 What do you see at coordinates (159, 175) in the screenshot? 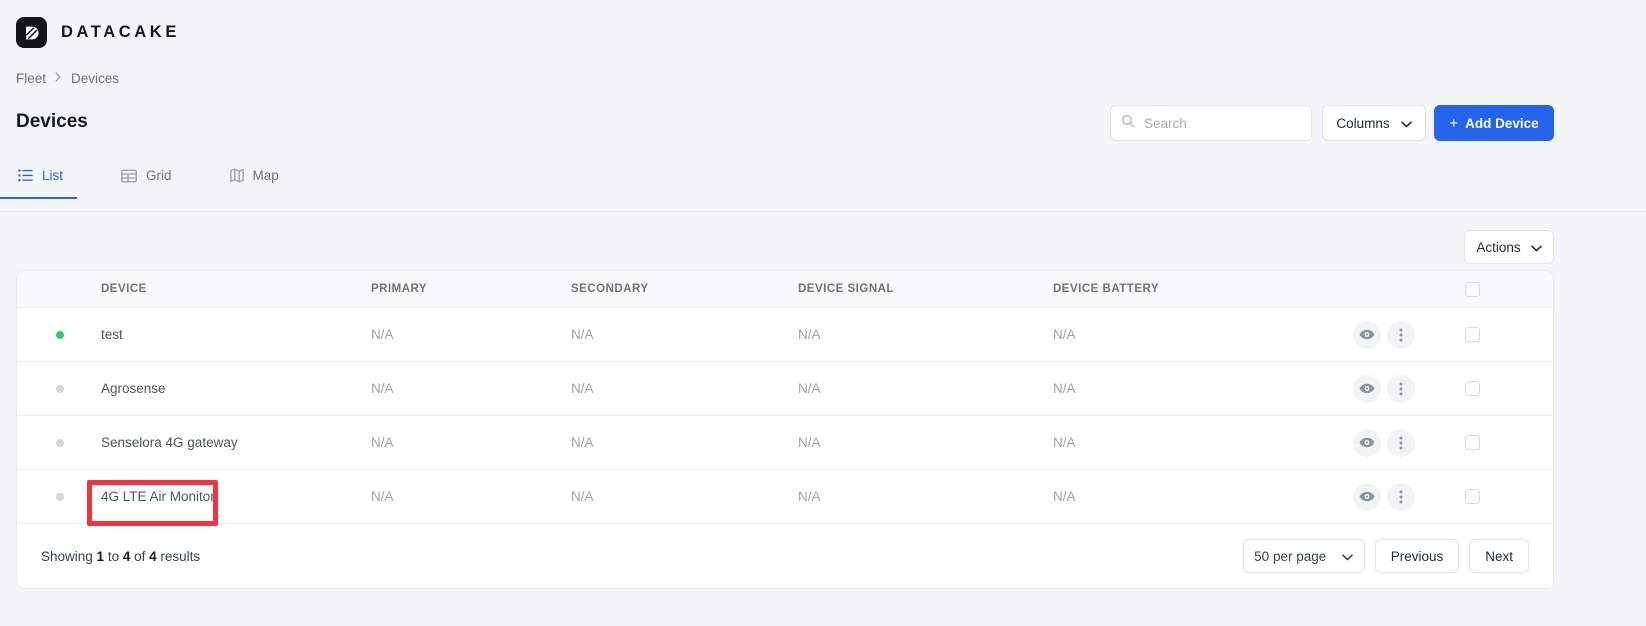
I see `tab-grid-label: Grid` at bounding box center [159, 175].